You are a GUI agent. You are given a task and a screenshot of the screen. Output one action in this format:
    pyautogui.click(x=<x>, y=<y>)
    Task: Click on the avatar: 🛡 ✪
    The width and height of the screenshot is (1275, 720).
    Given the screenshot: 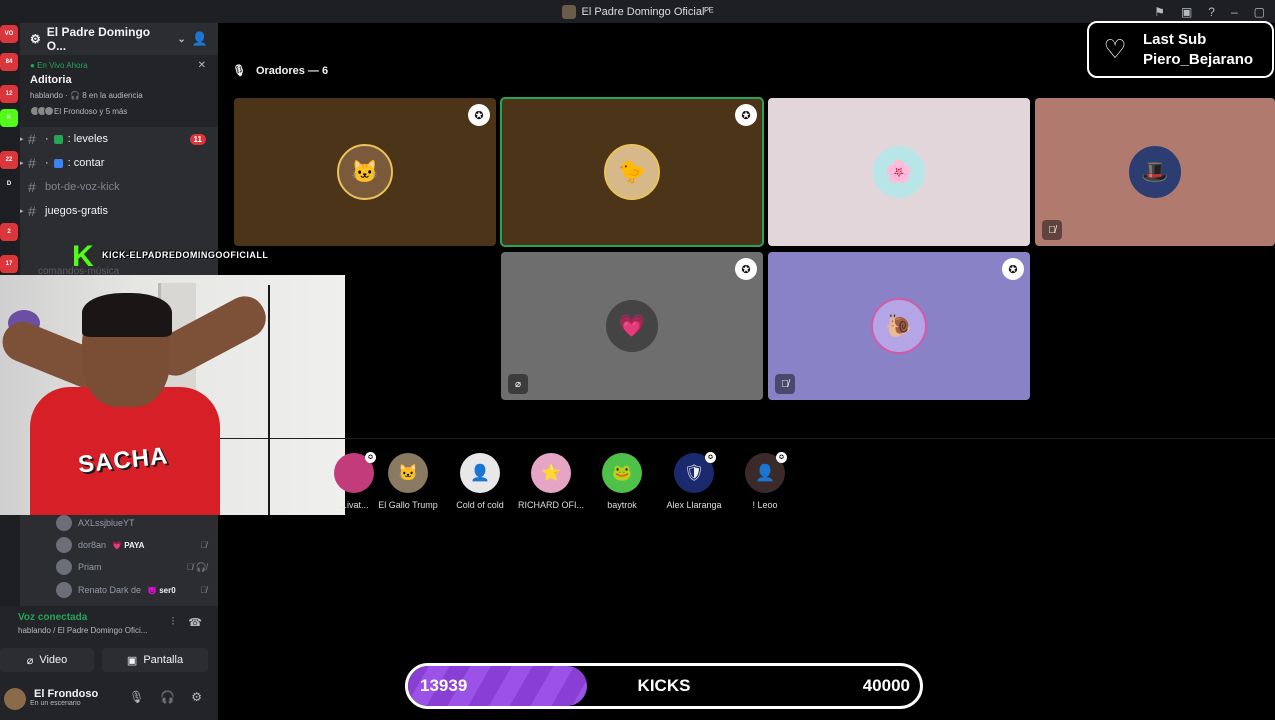 What is the action you would take?
    pyautogui.click(x=695, y=472)
    